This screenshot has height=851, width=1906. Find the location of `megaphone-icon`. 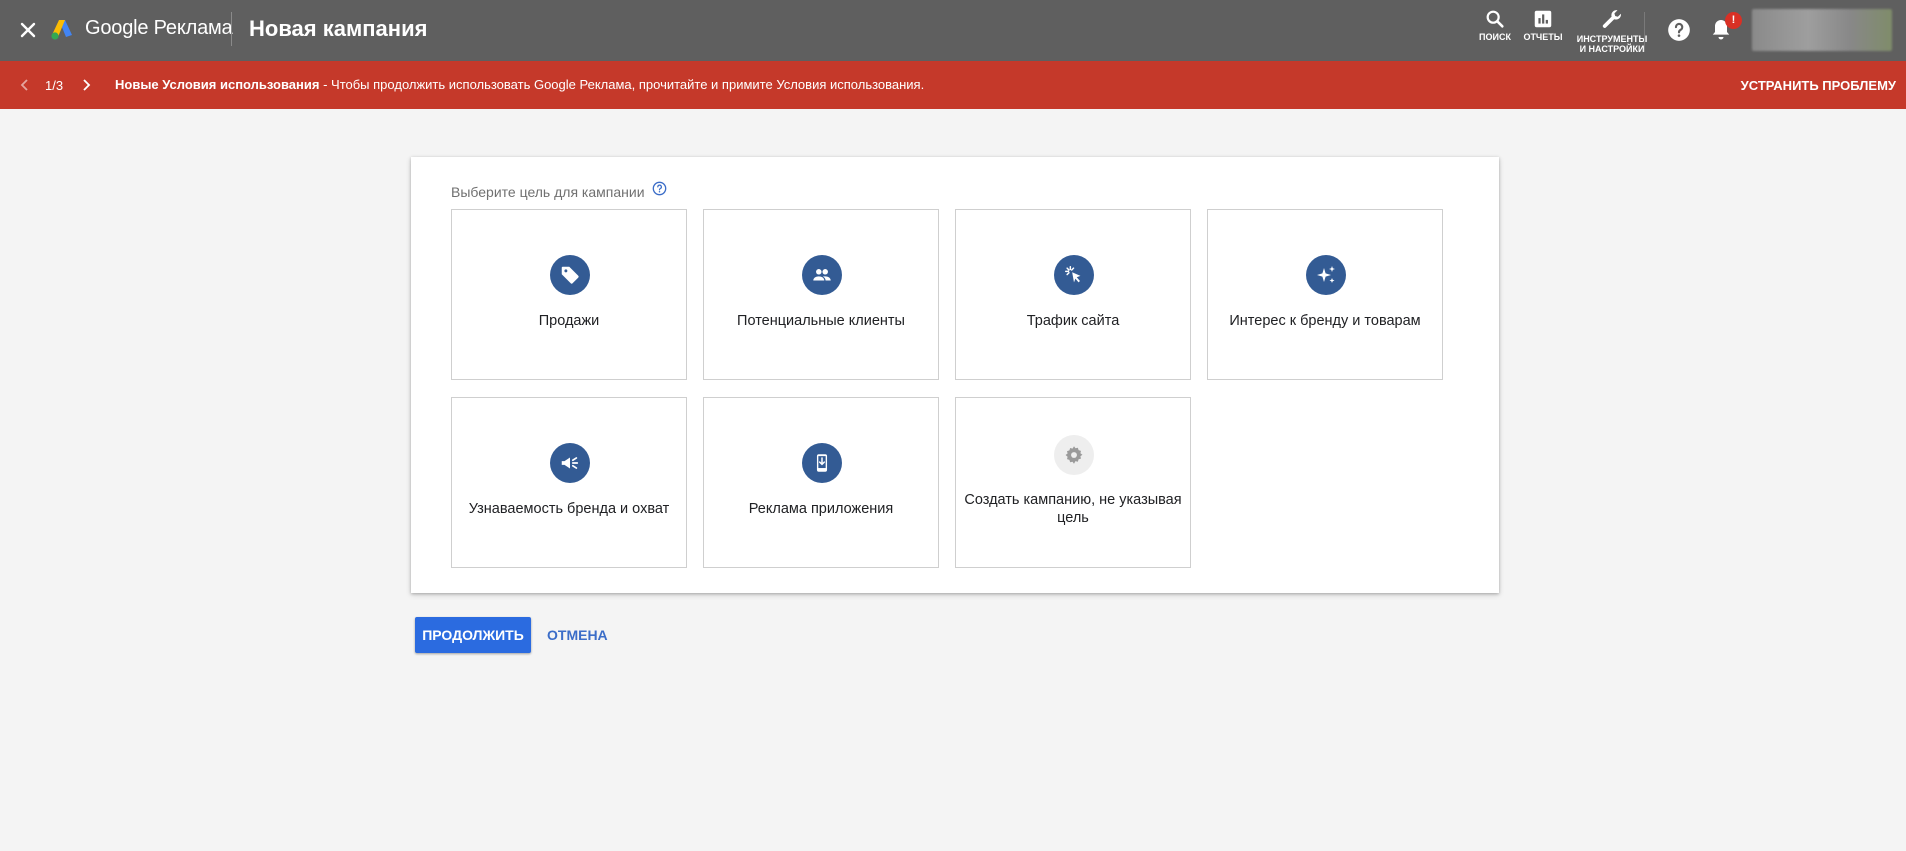

megaphone-icon is located at coordinates (570, 463).